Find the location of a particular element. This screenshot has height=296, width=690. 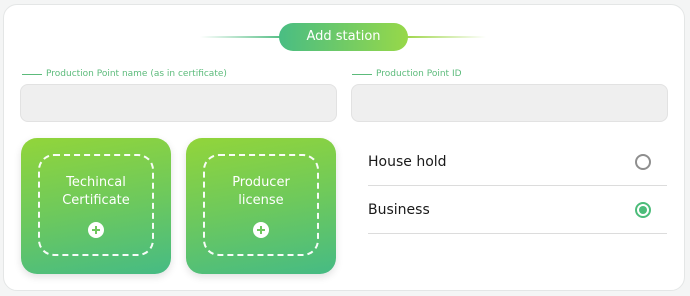

production-point-id-label: Production Point ID is located at coordinates (407, 74).